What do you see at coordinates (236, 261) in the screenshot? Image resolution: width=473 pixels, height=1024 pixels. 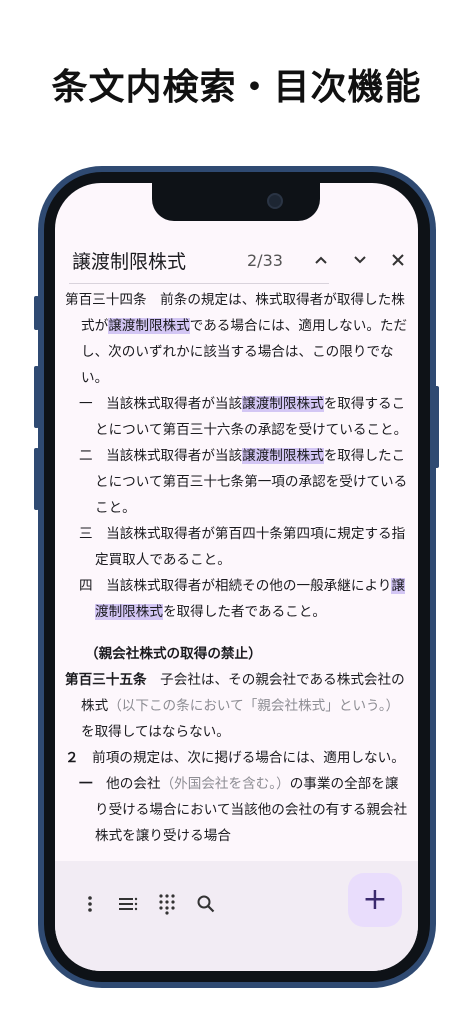 I see `search-bar: 譲渡制限株式 2/33` at bounding box center [236, 261].